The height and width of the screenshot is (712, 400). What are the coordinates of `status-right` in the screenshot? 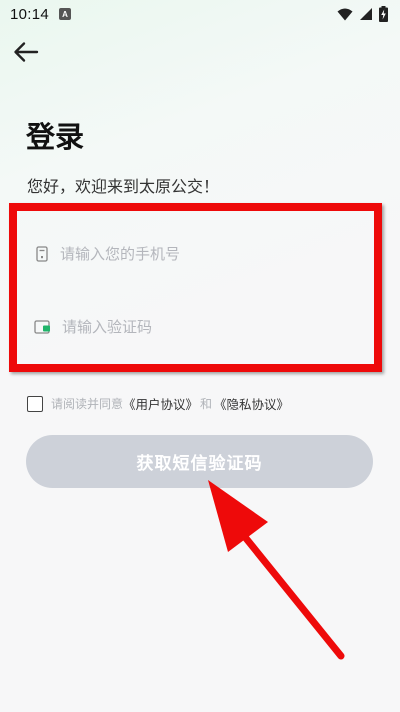 It's located at (362, 14).